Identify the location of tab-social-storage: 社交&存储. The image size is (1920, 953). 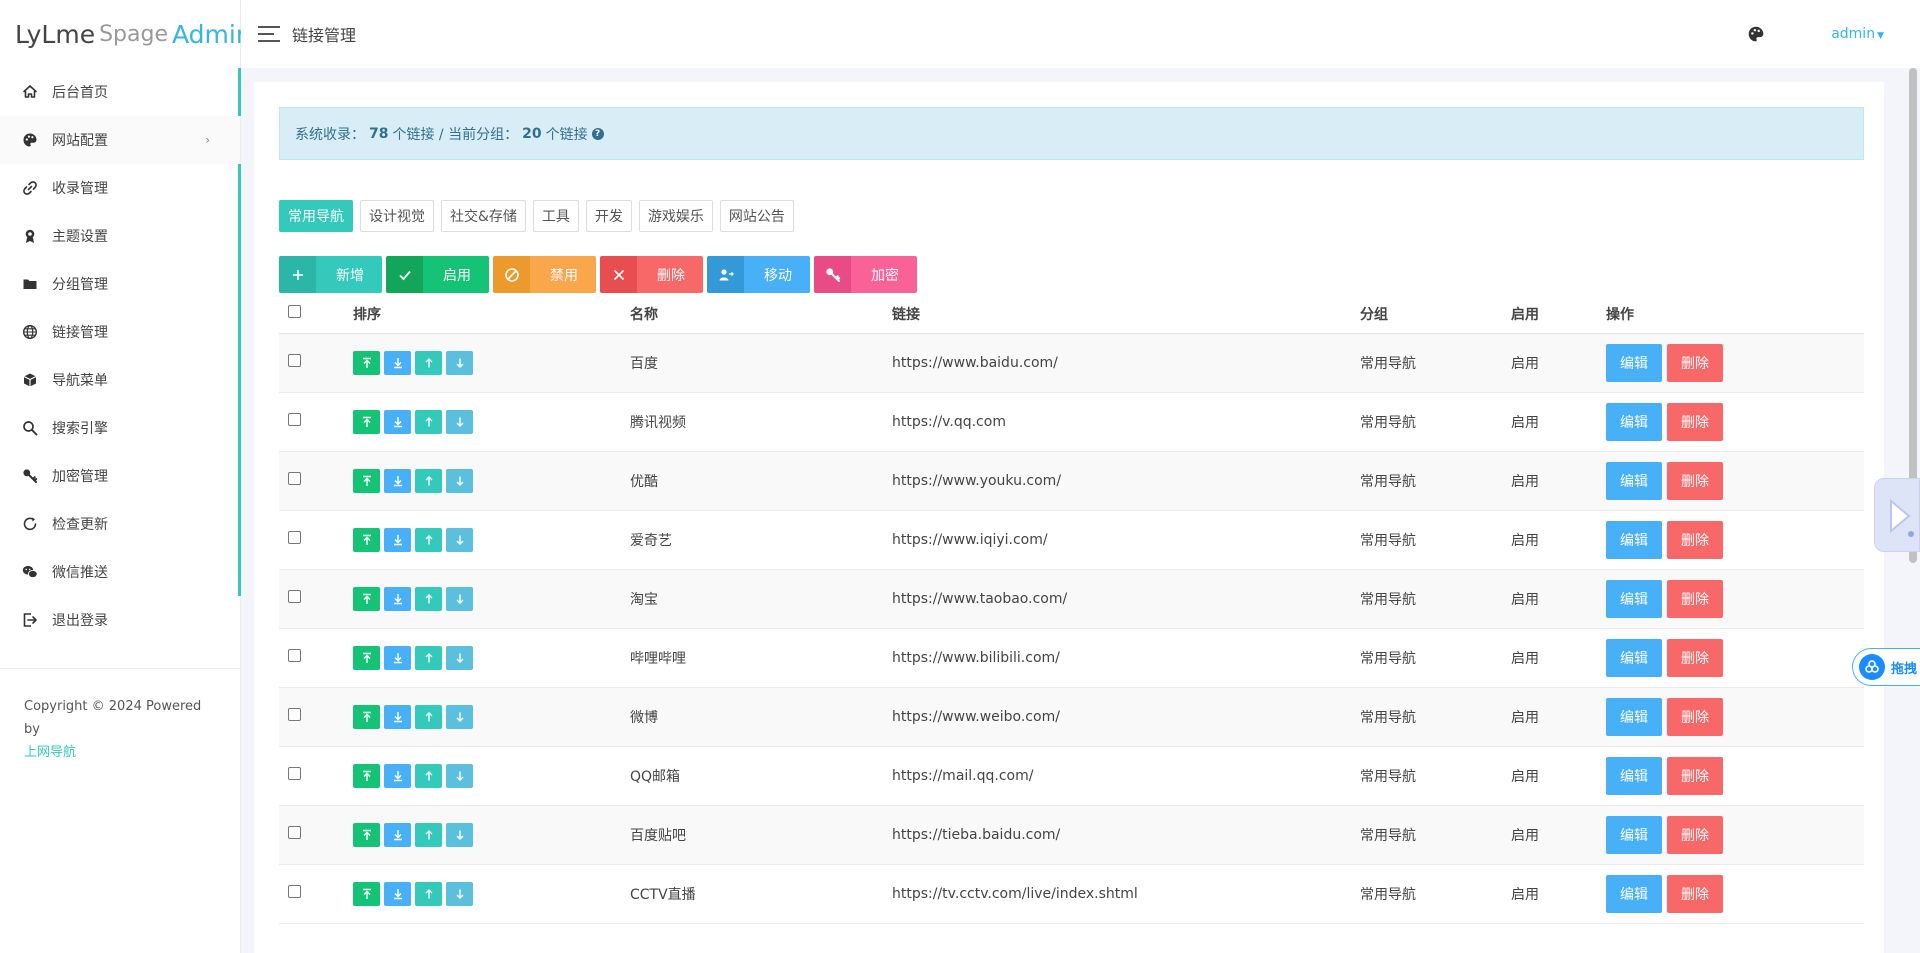
(483, 216).